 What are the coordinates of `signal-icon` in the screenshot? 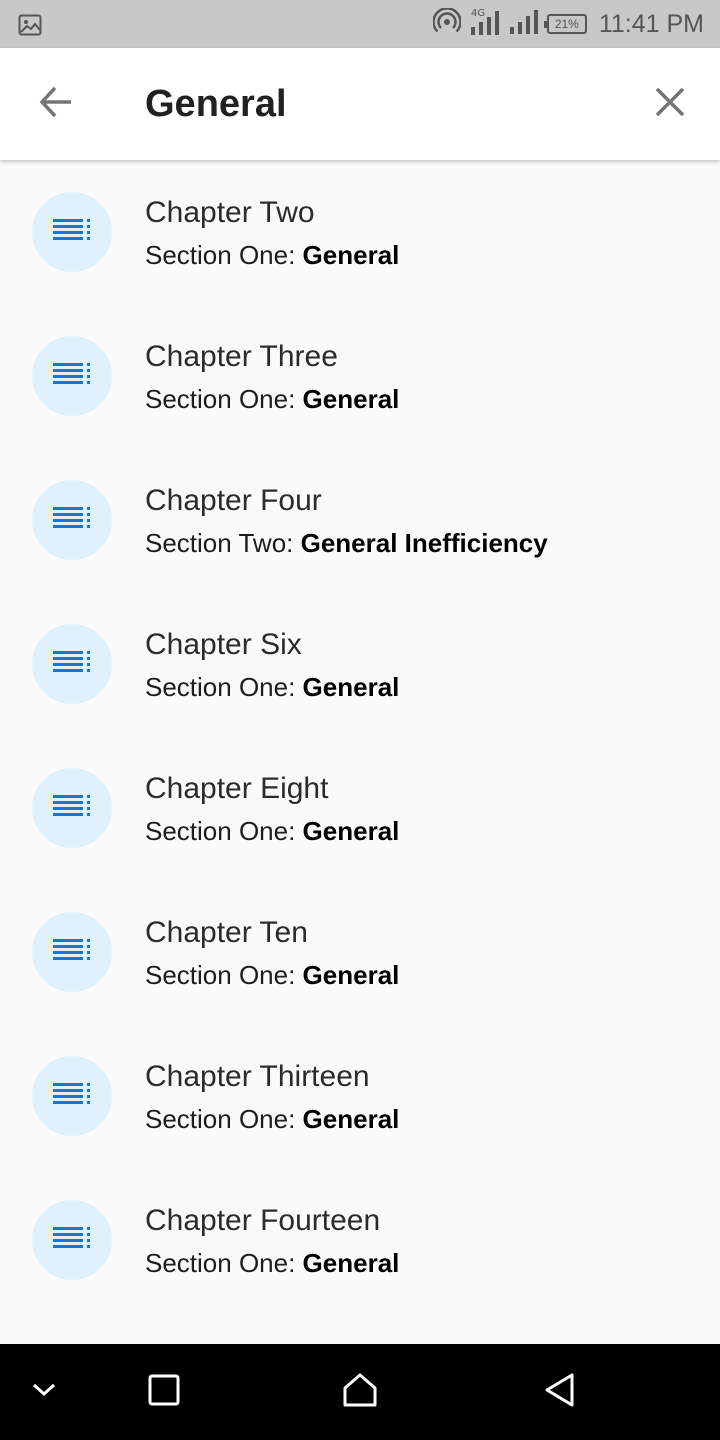 It's located at (524, 24).